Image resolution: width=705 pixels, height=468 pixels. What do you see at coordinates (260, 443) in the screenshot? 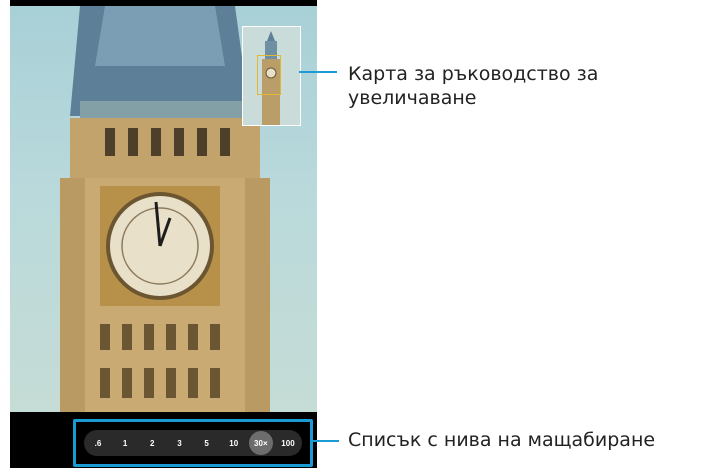
I see `zoom-button-30-active: 30×` at bounding box center [260, 443].